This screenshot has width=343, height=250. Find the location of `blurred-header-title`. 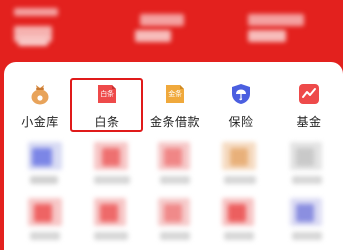

blurred-header-title is located at coordinates (36, 12).